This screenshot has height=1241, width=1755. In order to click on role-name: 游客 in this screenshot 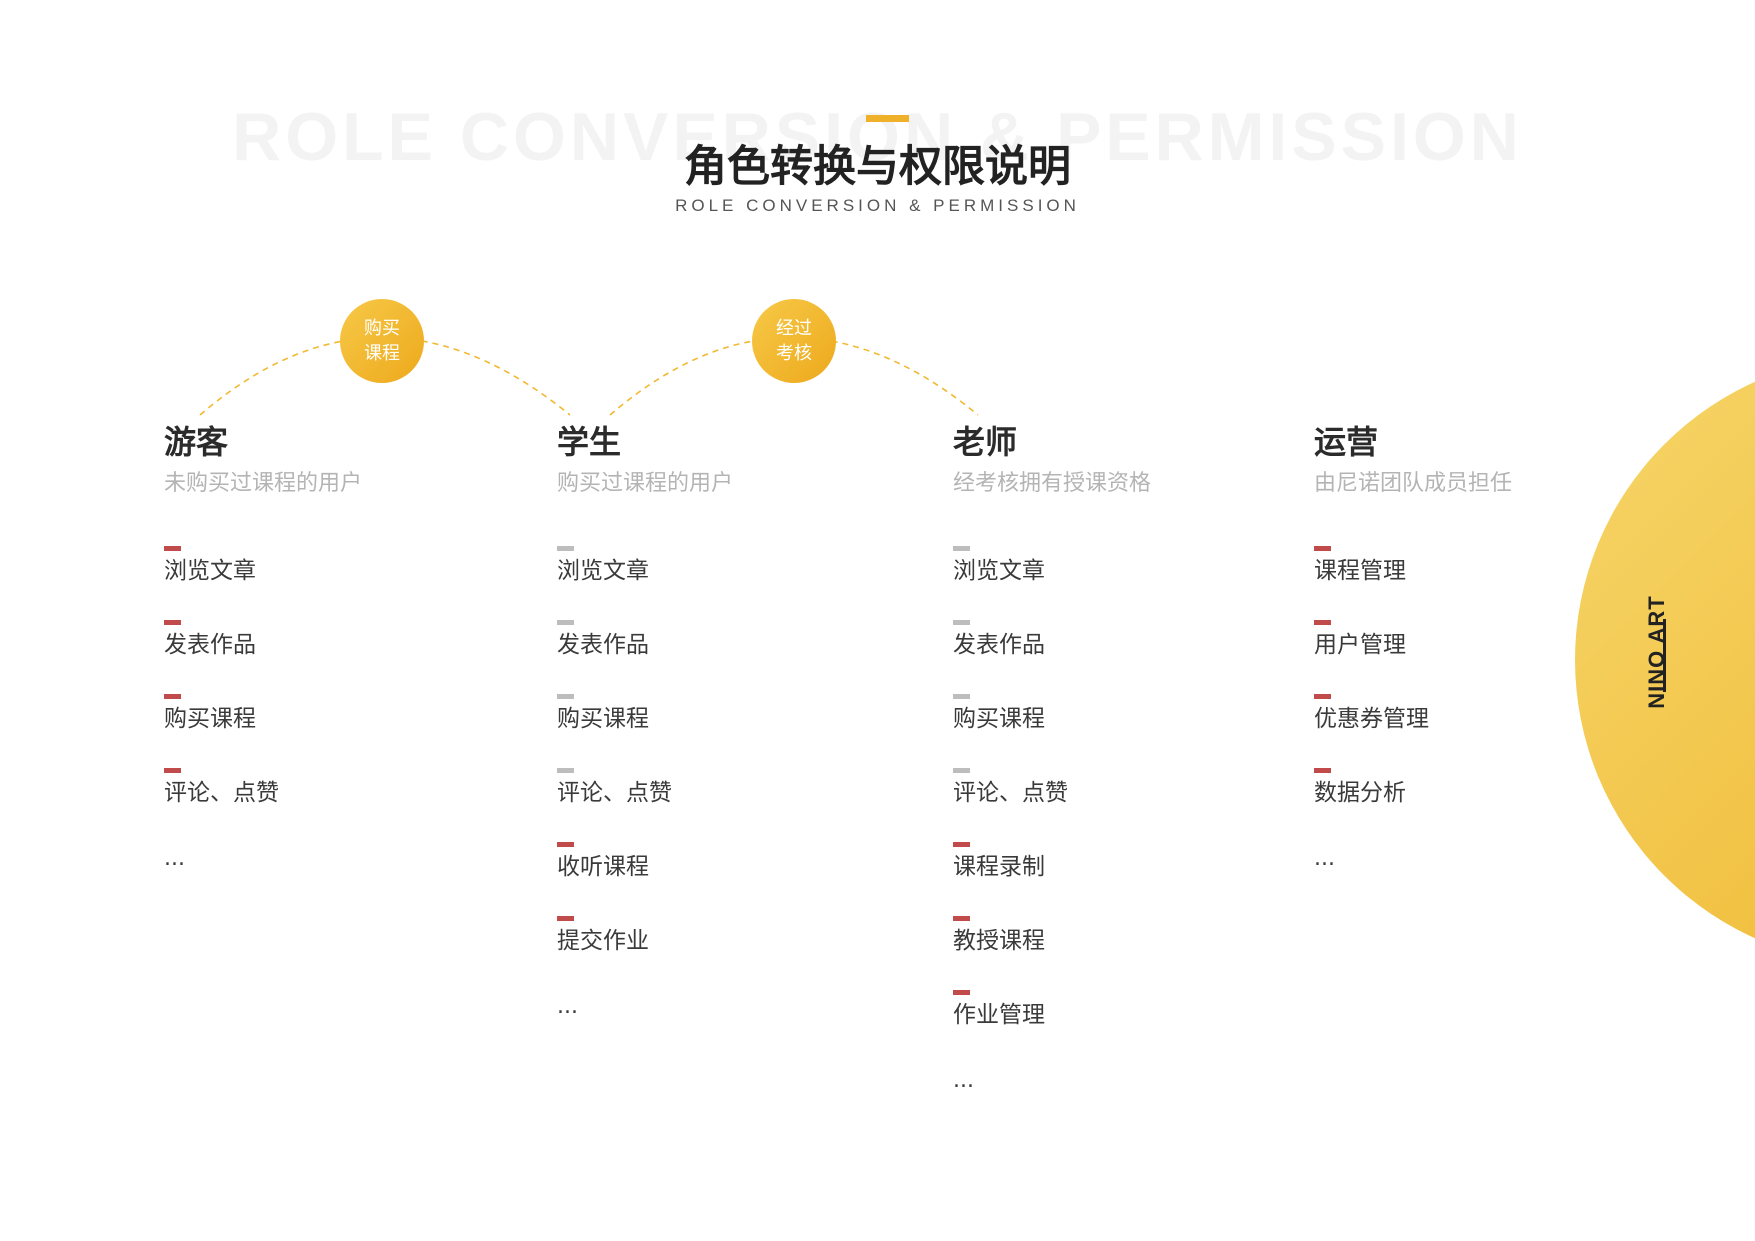, I will do `click(196, 442)`.